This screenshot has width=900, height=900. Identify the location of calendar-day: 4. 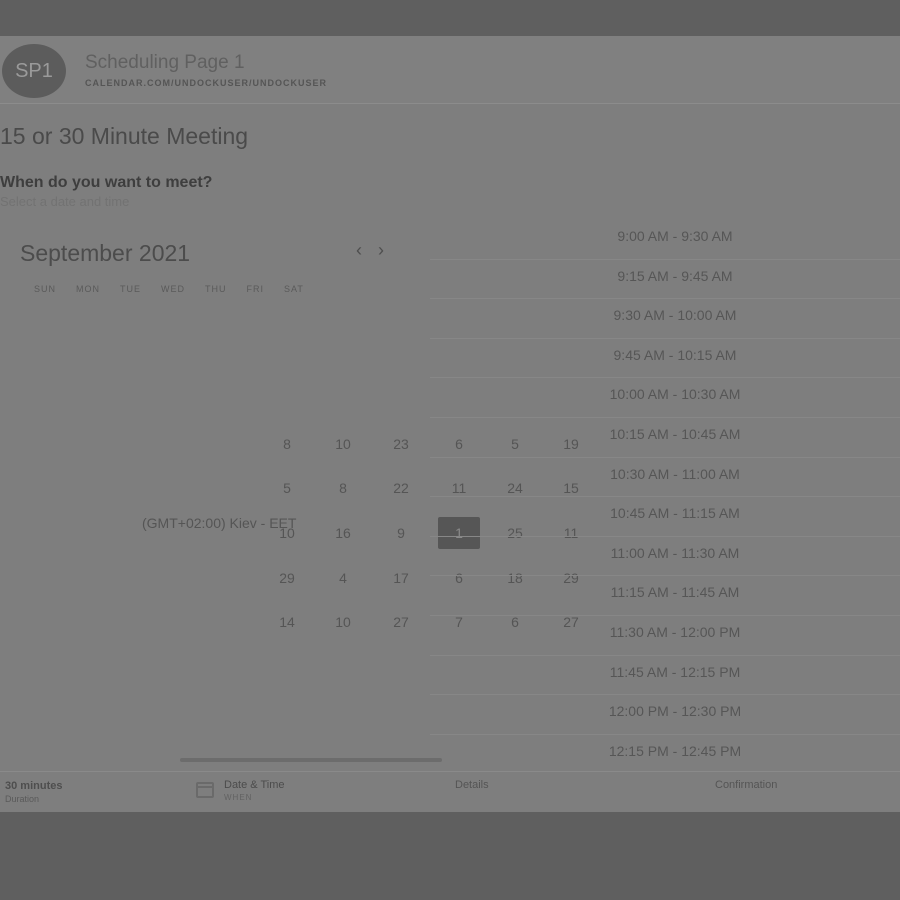
(343, 578).